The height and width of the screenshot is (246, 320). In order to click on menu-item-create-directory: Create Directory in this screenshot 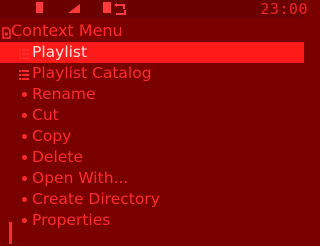, I will do `click(152, 199)`.